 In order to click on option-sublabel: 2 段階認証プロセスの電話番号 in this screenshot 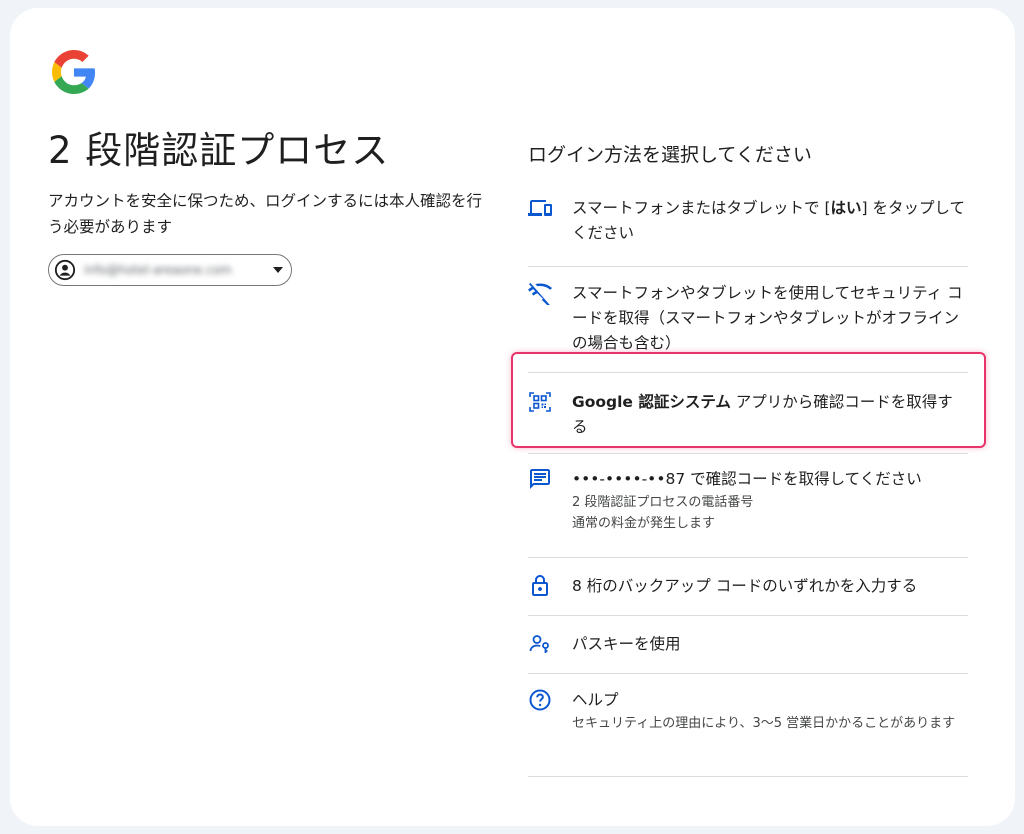, I will do `click(663, 502)`.